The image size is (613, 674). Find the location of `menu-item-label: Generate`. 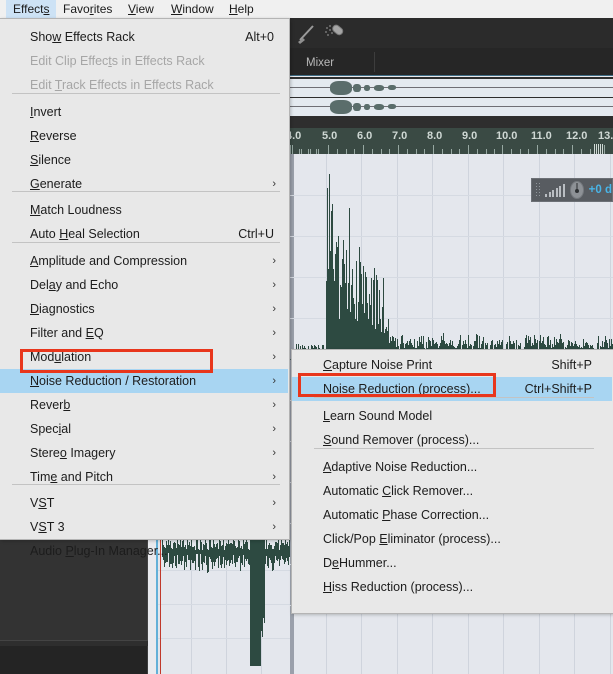

menu-item-label: Generate is located at coordinates (56, 184).